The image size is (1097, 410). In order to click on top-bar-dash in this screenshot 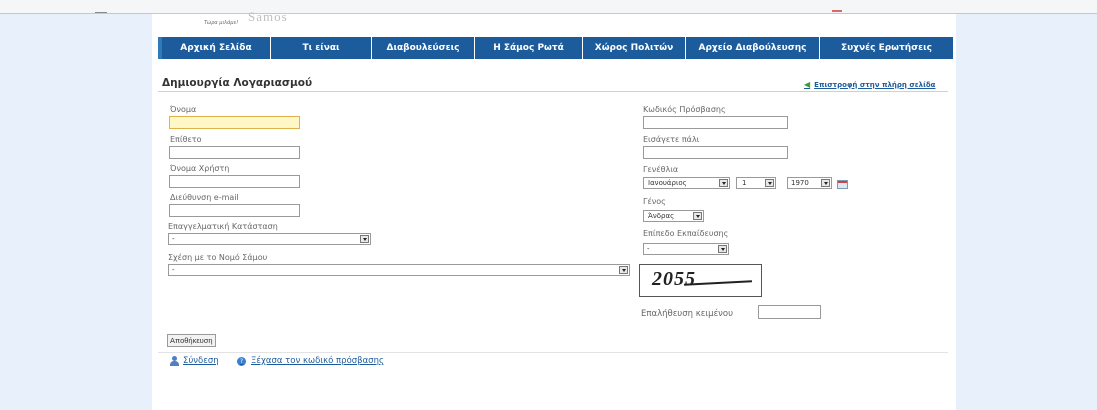, I will do `click(101, 12)`.